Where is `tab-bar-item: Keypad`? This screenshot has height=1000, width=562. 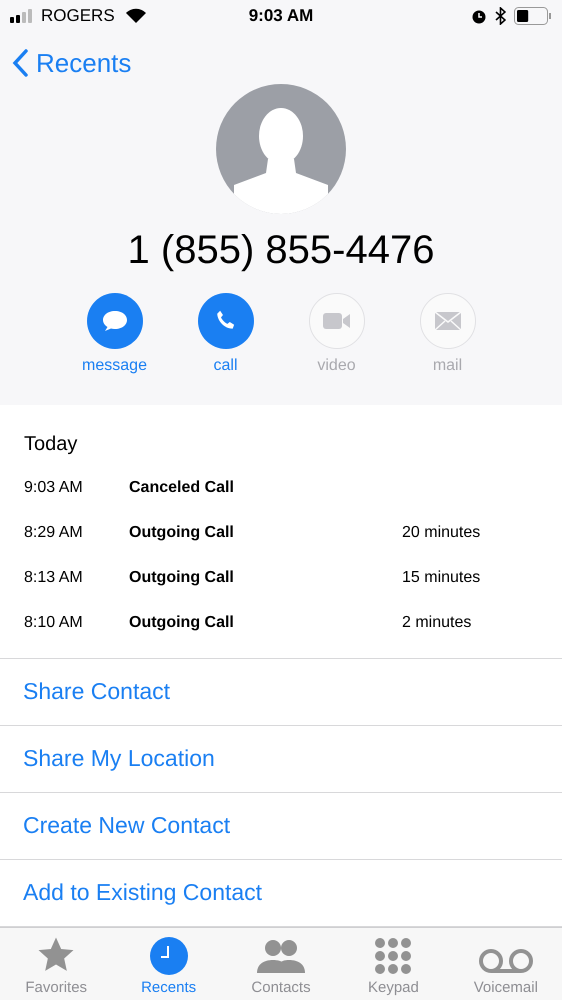
tab-bar-item: Keypad is located at coordinates (393, 964).